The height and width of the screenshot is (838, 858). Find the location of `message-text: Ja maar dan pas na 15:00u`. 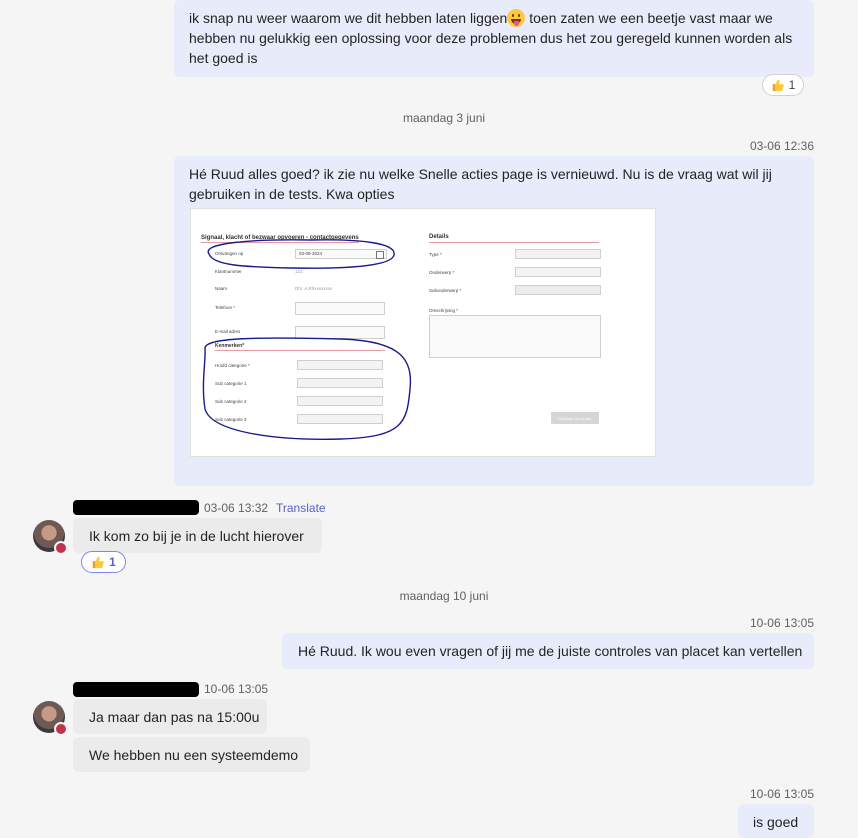

message-text: Ja maar dan pas na 15:00u is located at coordinates (174, 717).